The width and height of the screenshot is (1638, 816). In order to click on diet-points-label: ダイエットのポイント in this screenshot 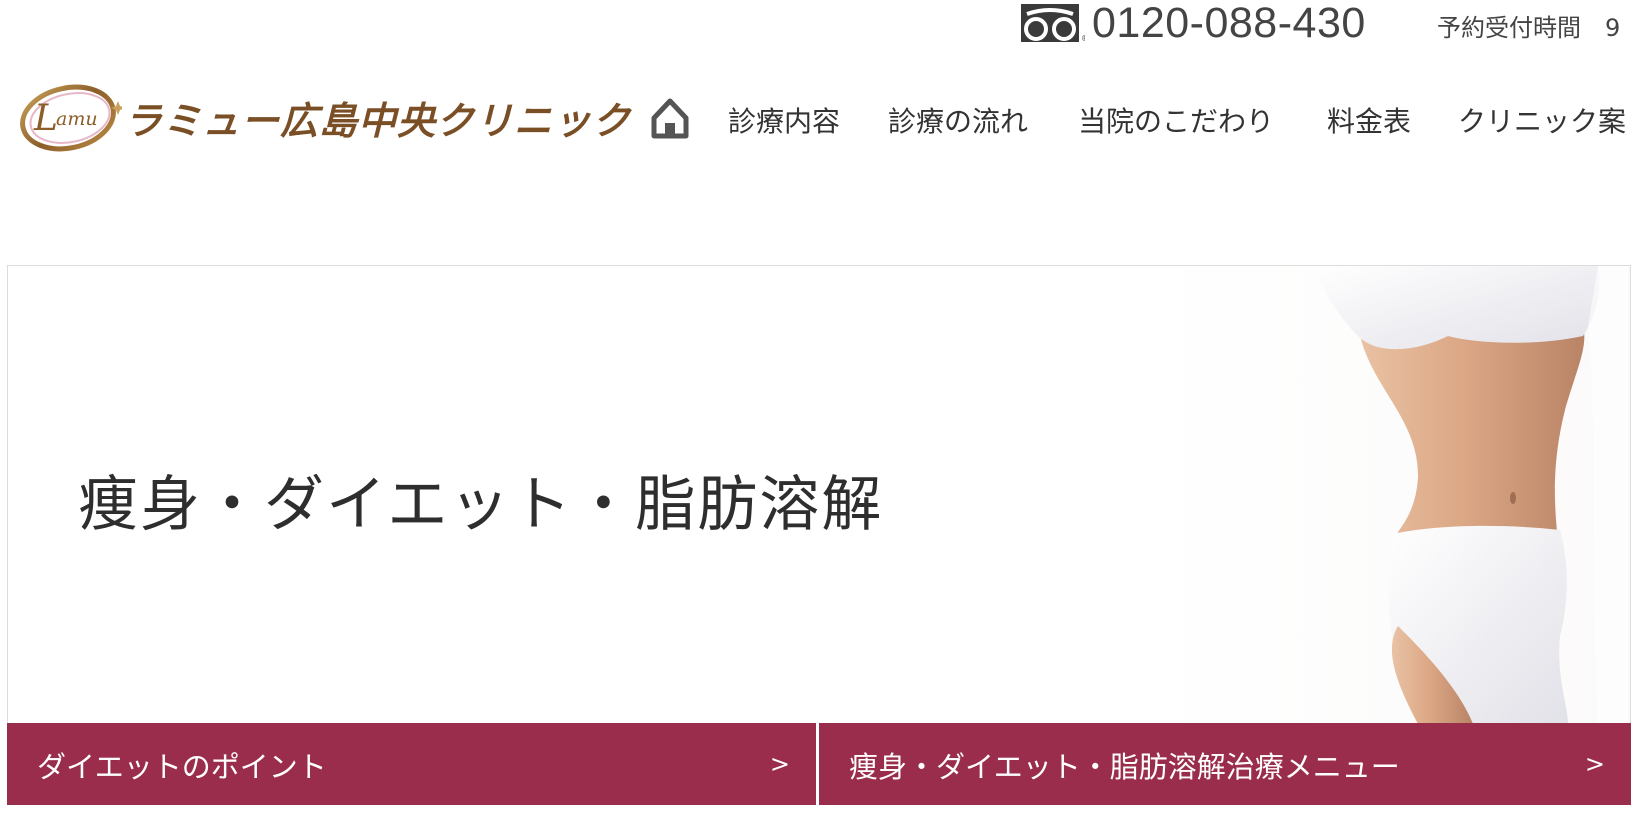, I will do `click(182, 767)`.